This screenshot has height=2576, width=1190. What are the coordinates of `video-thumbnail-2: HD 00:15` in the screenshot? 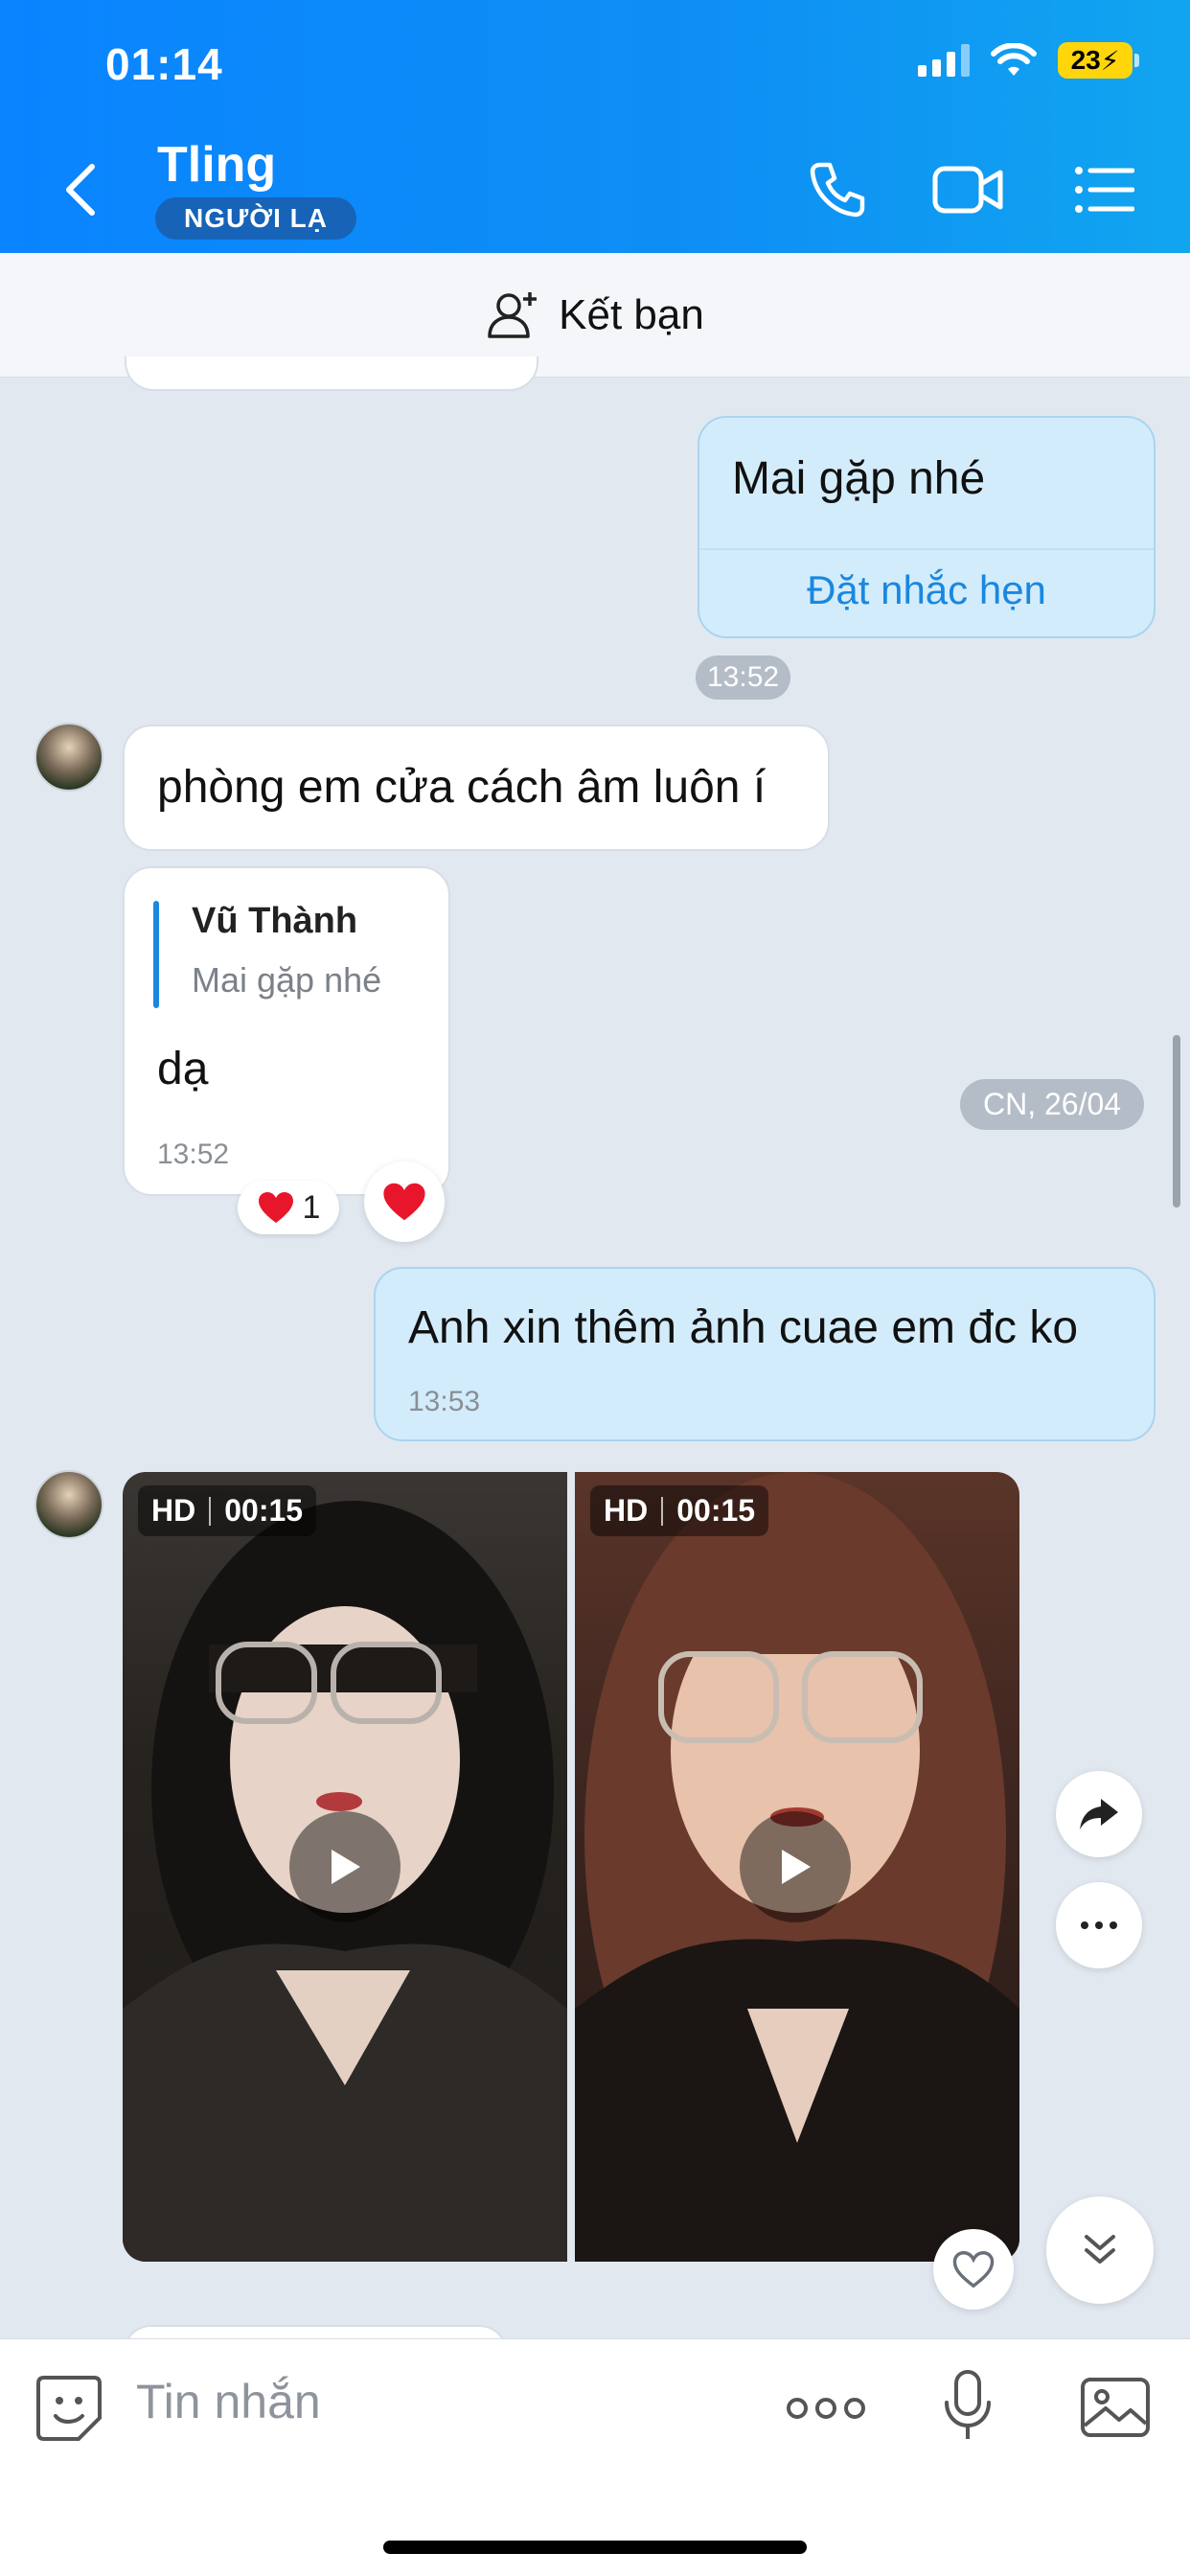 It's located at (797, 1867).